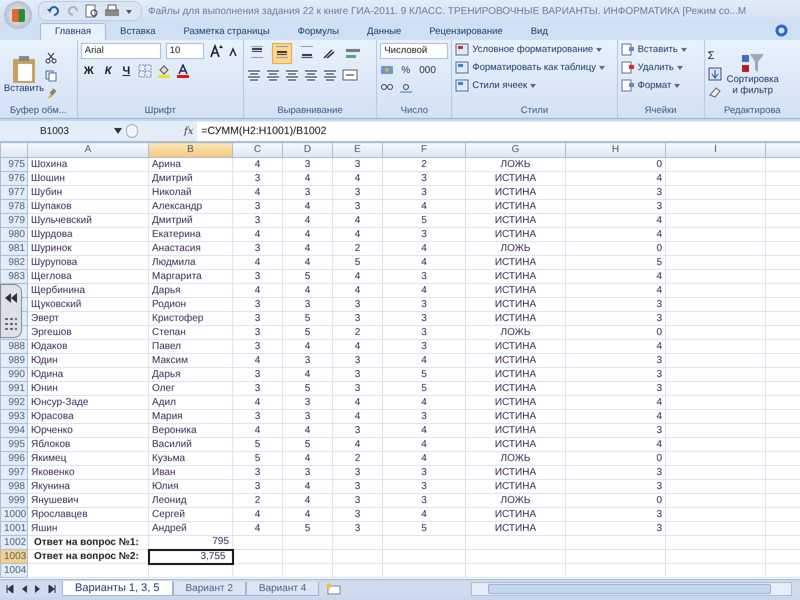  Describe the element at coordinates (215, 51) in the screenshot. I see `grow-font-icon` at that location.